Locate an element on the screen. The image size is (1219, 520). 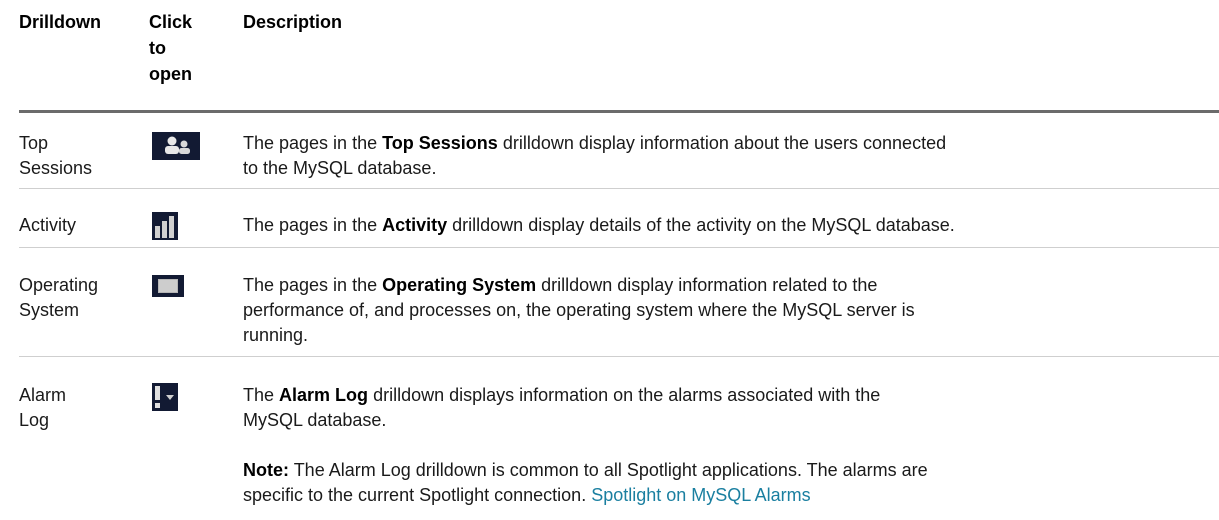
header-click-to-open: Click to open is located at coordinates (184, 48).